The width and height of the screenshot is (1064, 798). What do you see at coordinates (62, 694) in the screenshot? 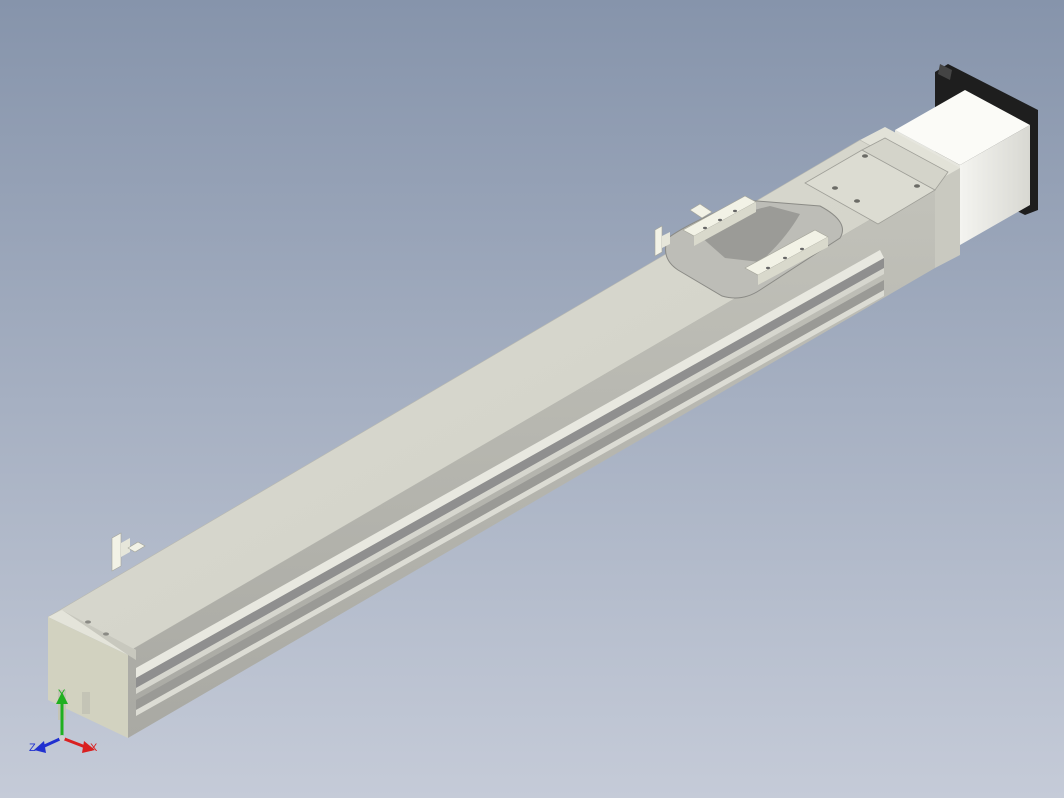
I see `triad-y-label: Y` at bounding box center [62, 694].